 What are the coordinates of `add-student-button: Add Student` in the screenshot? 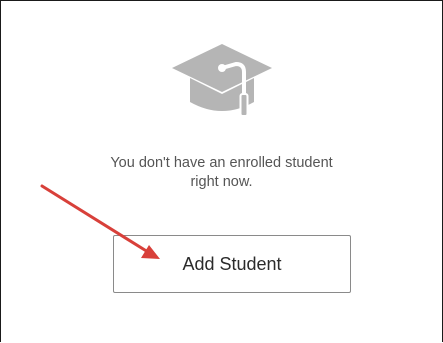 It's located at (232, 264).